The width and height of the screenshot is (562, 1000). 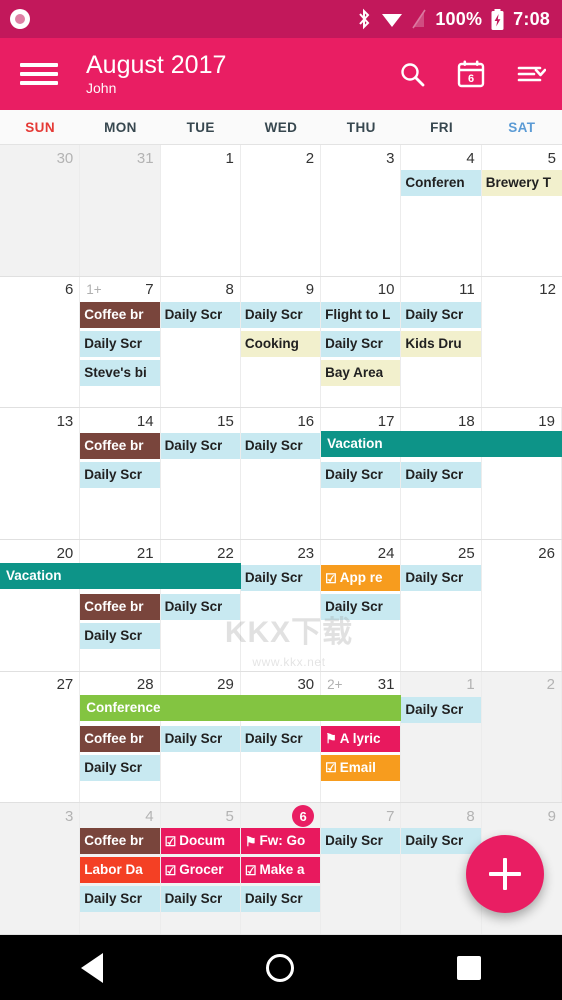 What do you see at coordinates (521, 183) in the screenshot?
I see `event-chip: Brewery T` at bounding box center [521, 183].